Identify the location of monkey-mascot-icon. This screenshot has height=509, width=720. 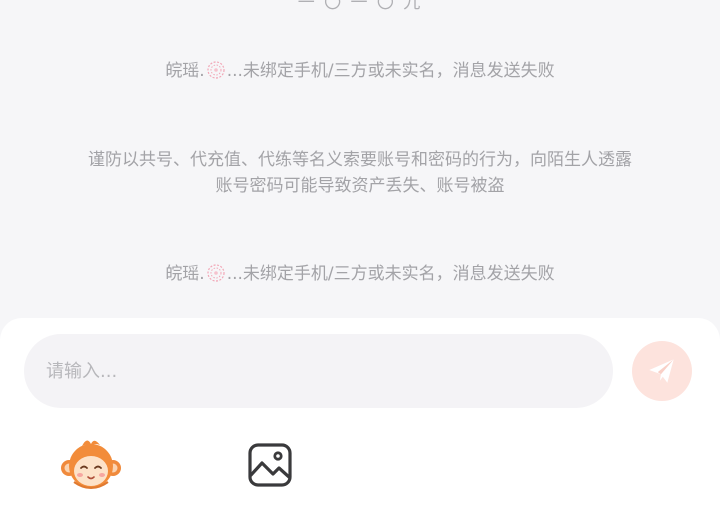
(91, 464).